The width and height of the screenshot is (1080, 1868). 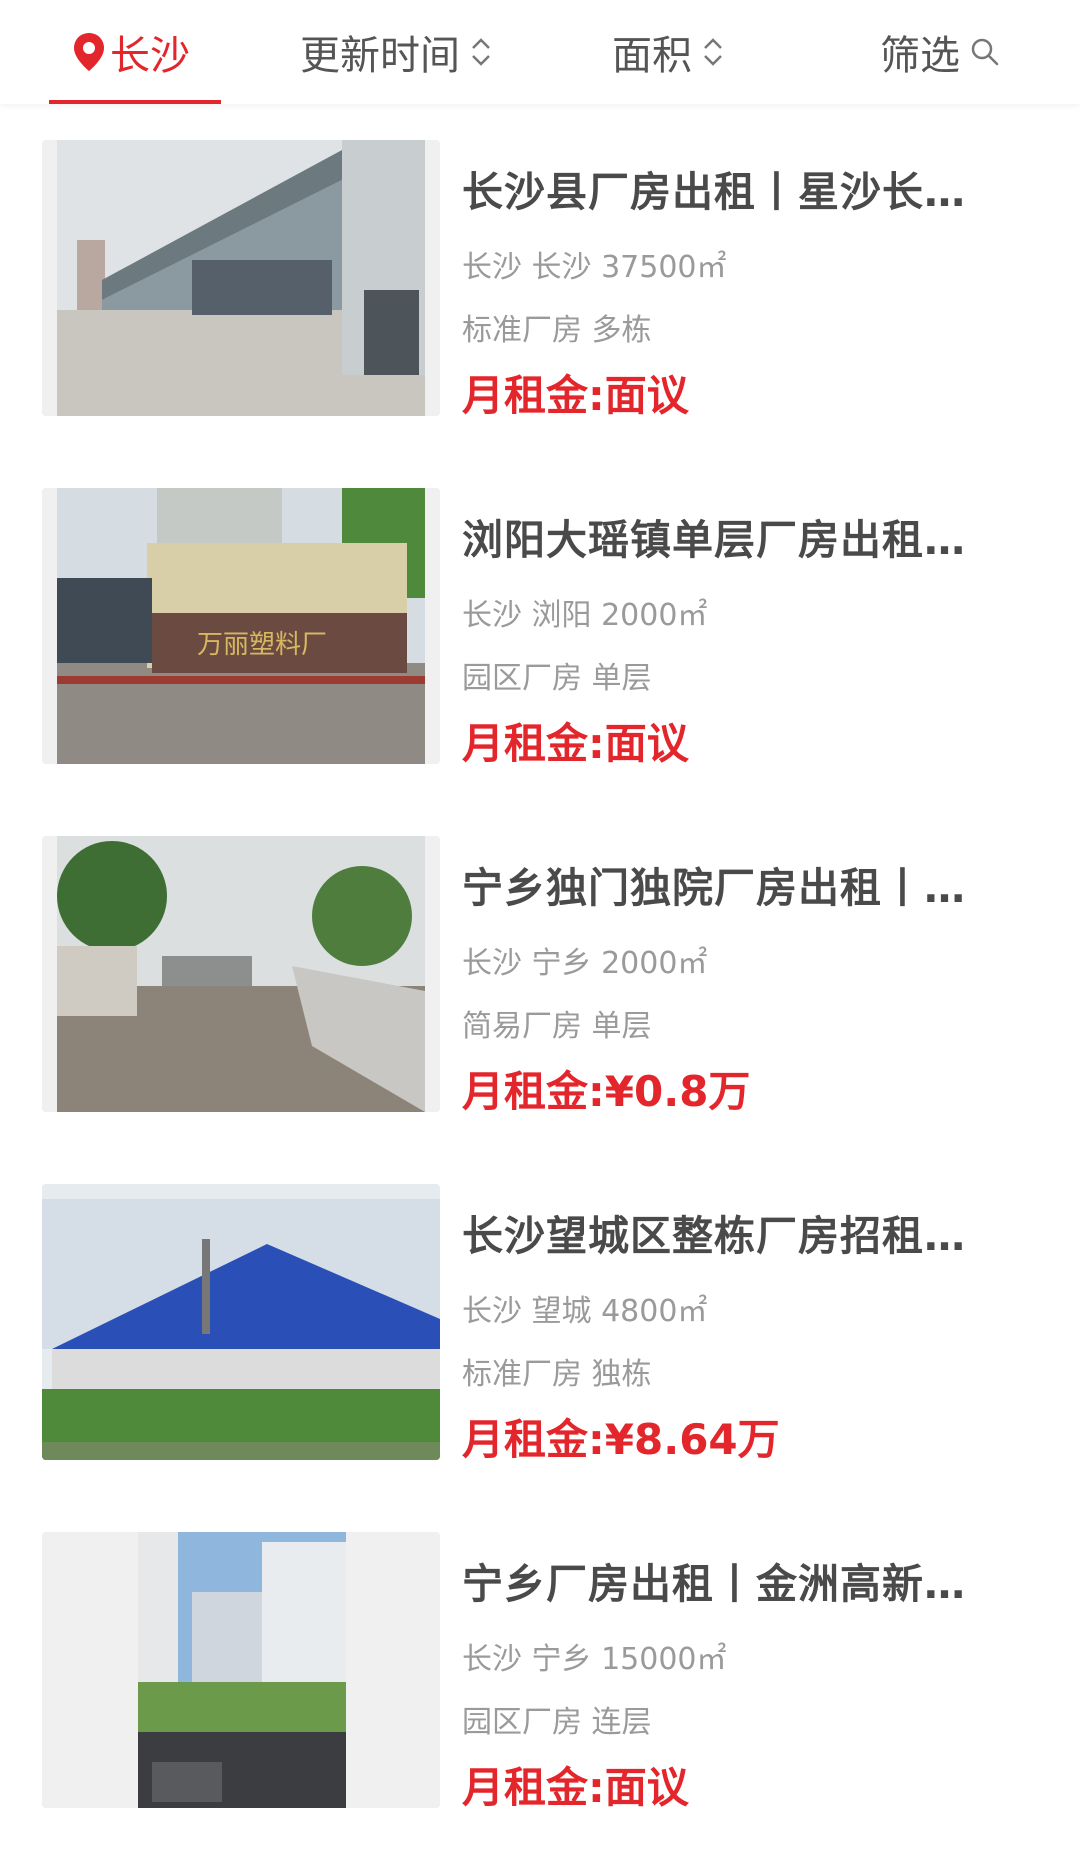 I want to click on listing-type: 简易厂房 单层, so click(x=557, y=1026).